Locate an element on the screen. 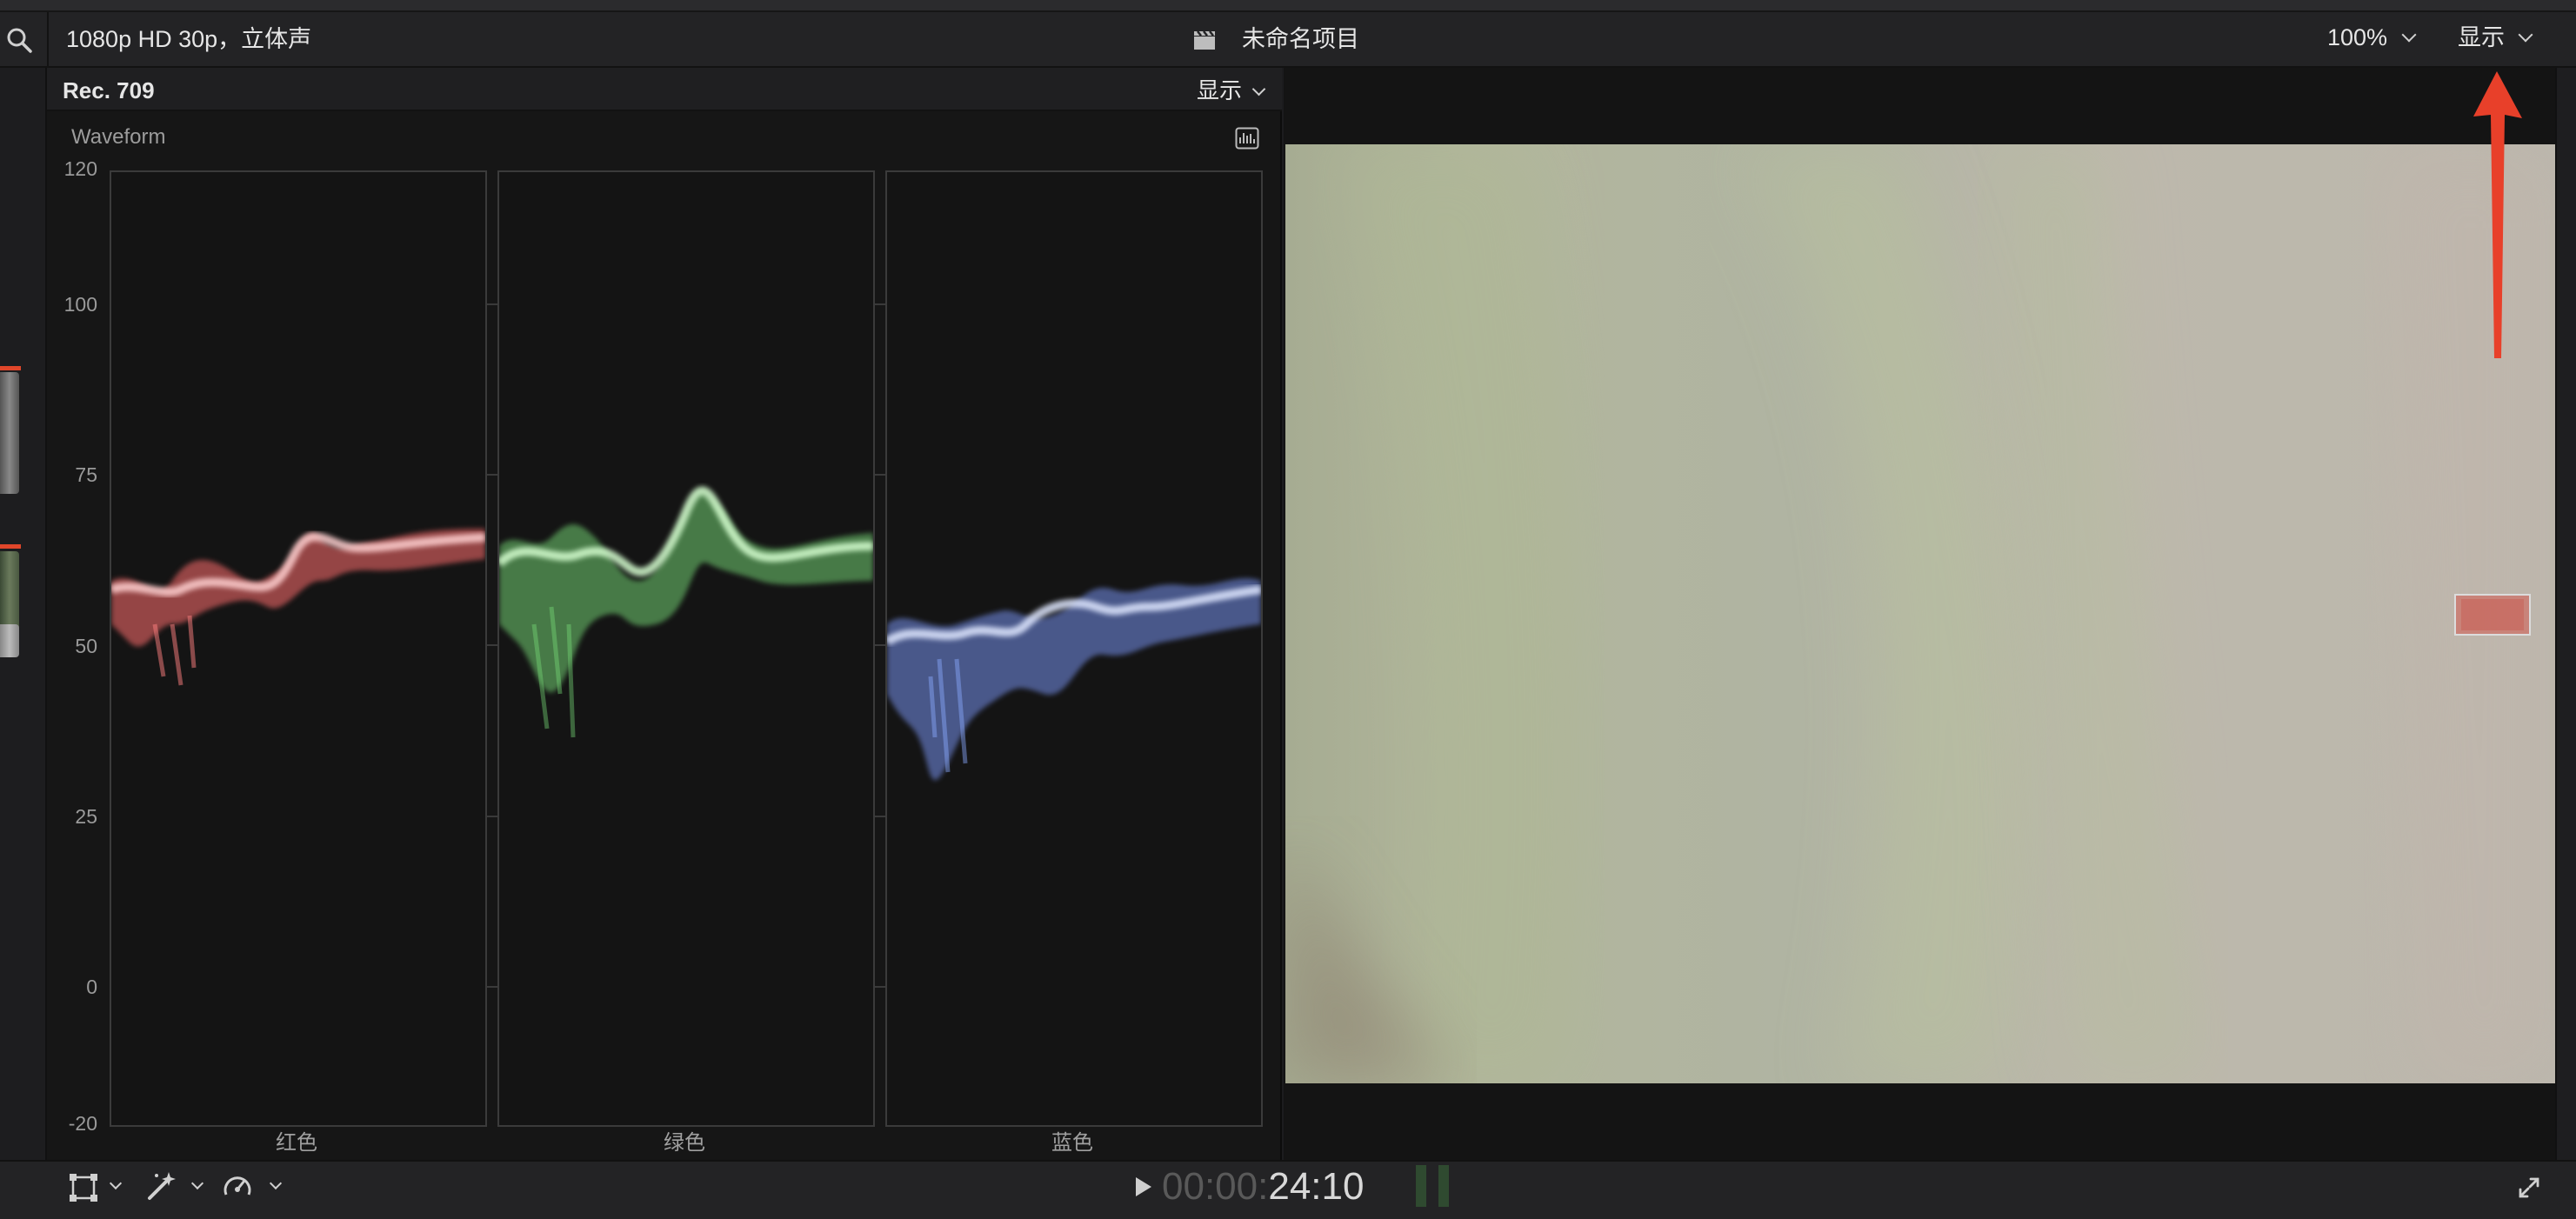  project-title: 未命名项目 is located at coordinates (1300, 39).